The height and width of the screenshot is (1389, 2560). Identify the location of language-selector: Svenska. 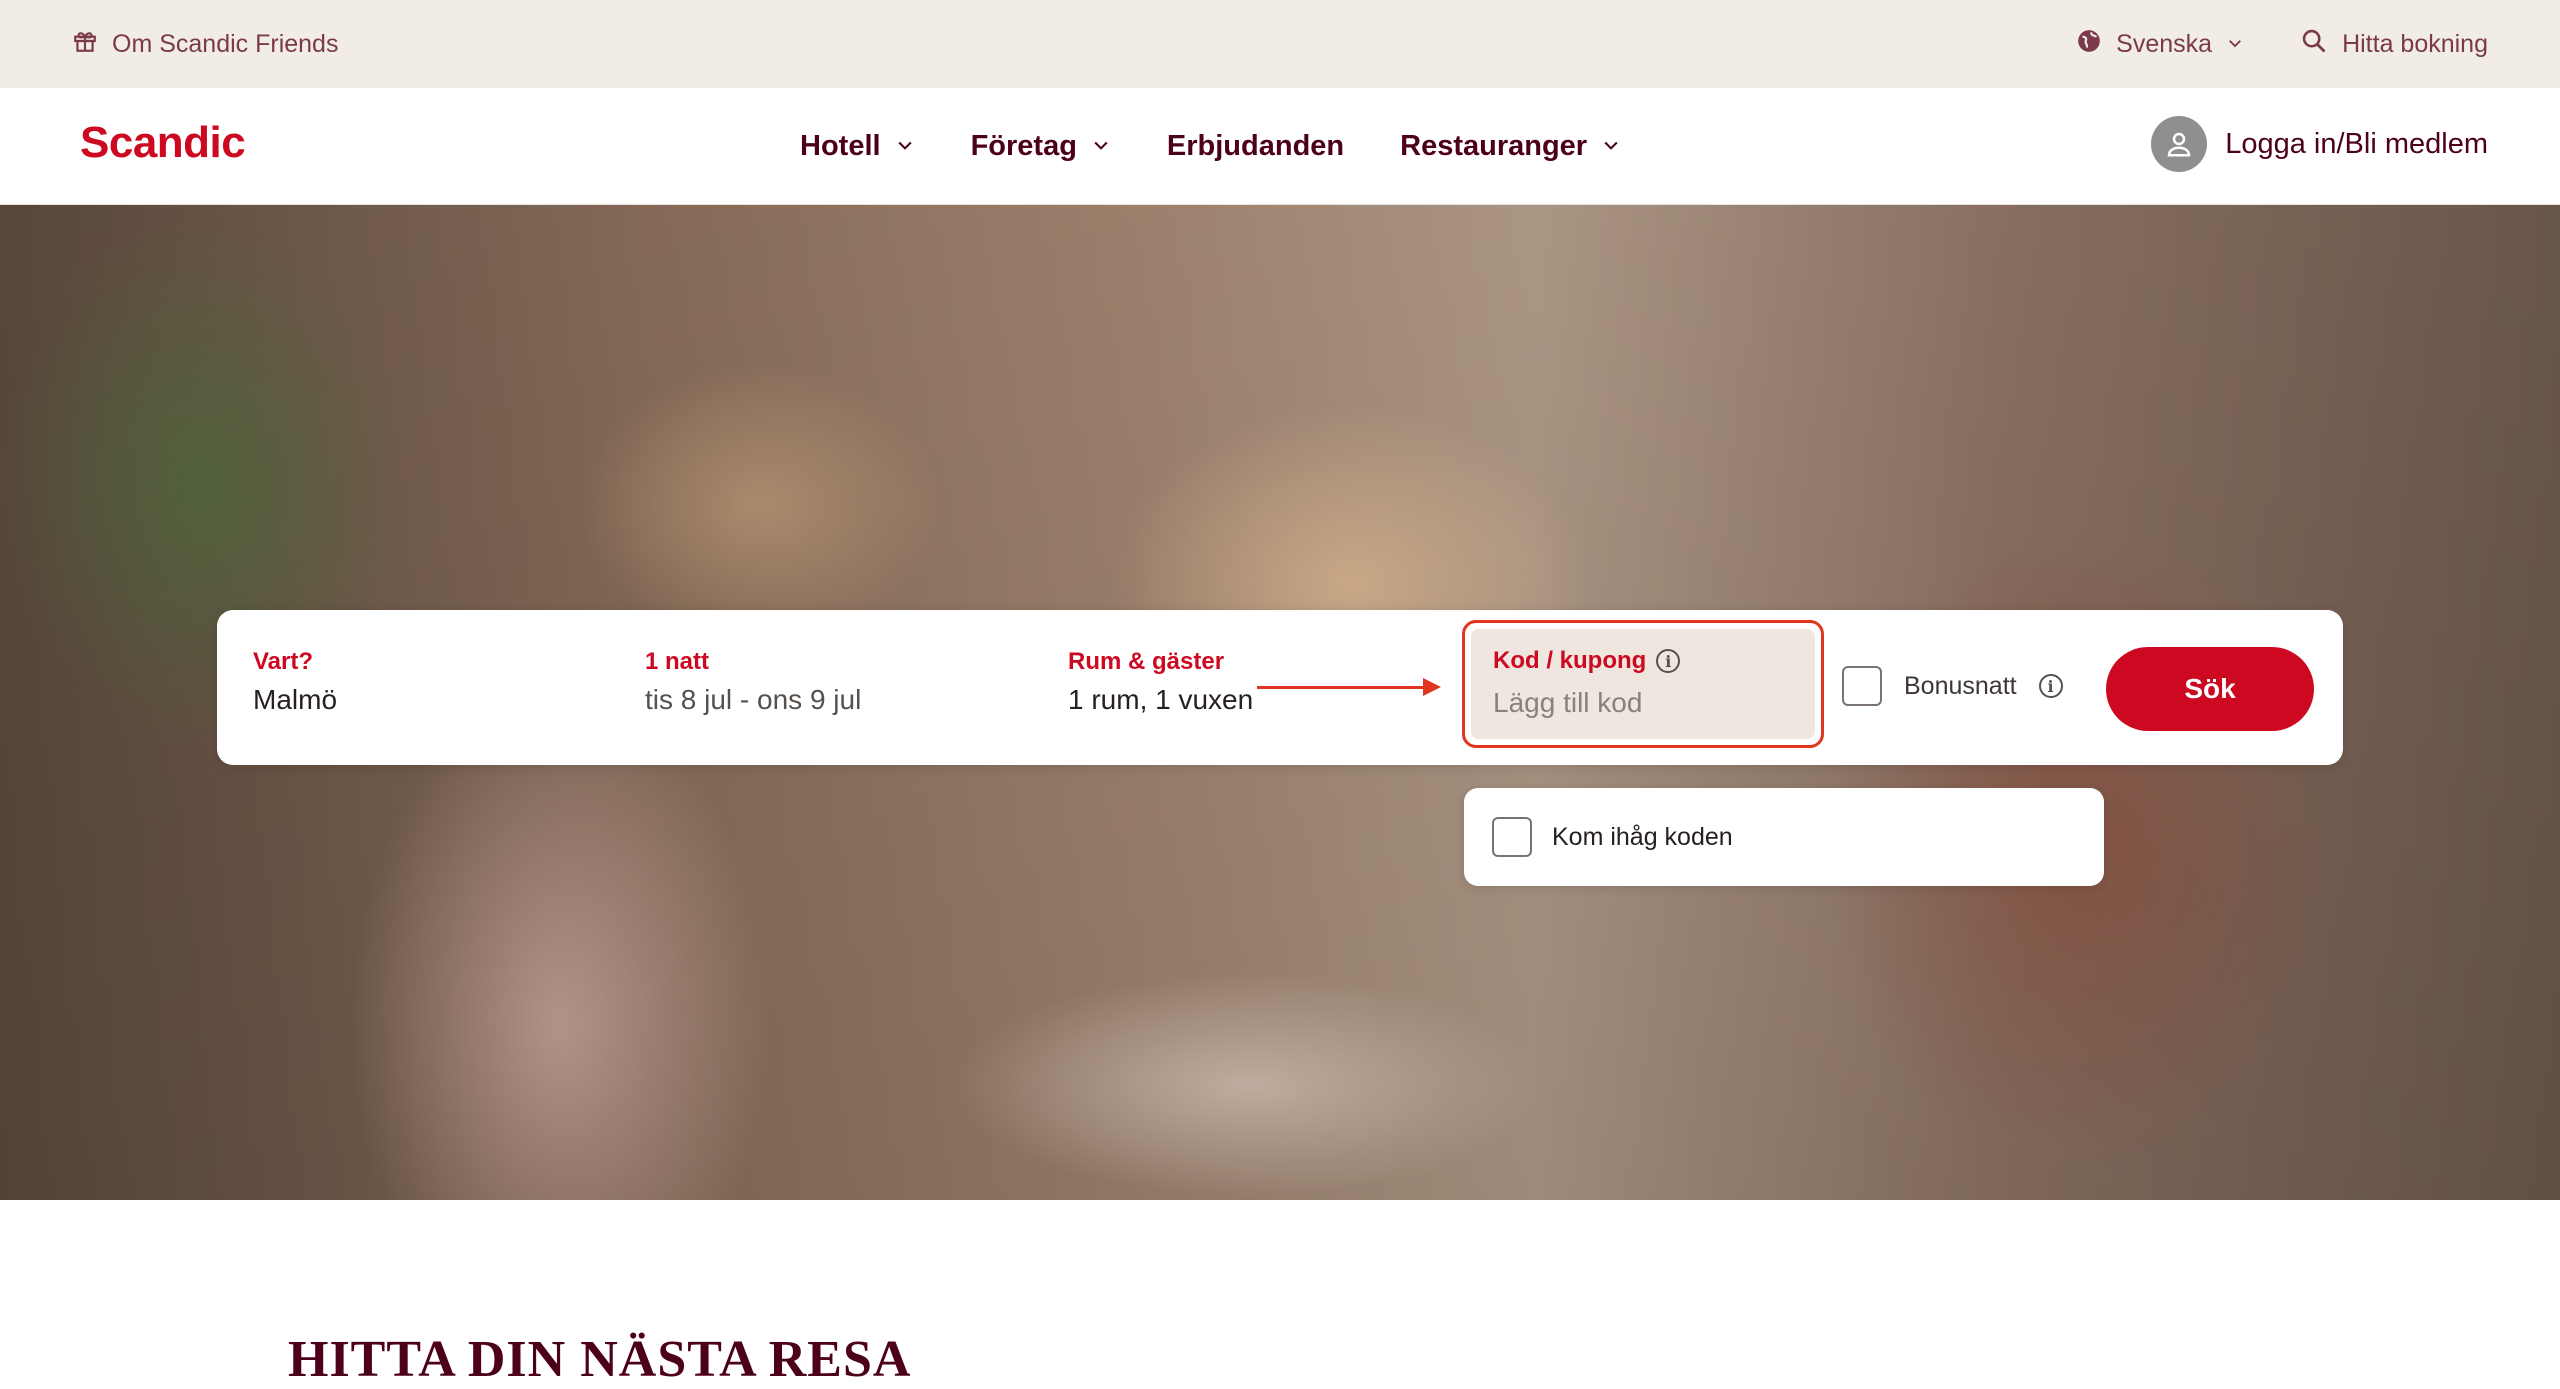
(2160, 44).